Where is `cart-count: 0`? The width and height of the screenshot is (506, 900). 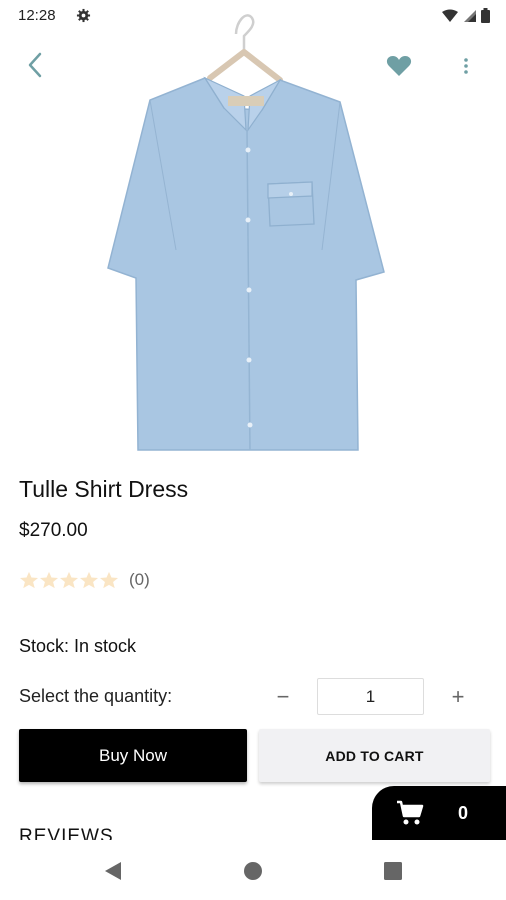
cart-count: 0 is located at coordinates (462, 813).